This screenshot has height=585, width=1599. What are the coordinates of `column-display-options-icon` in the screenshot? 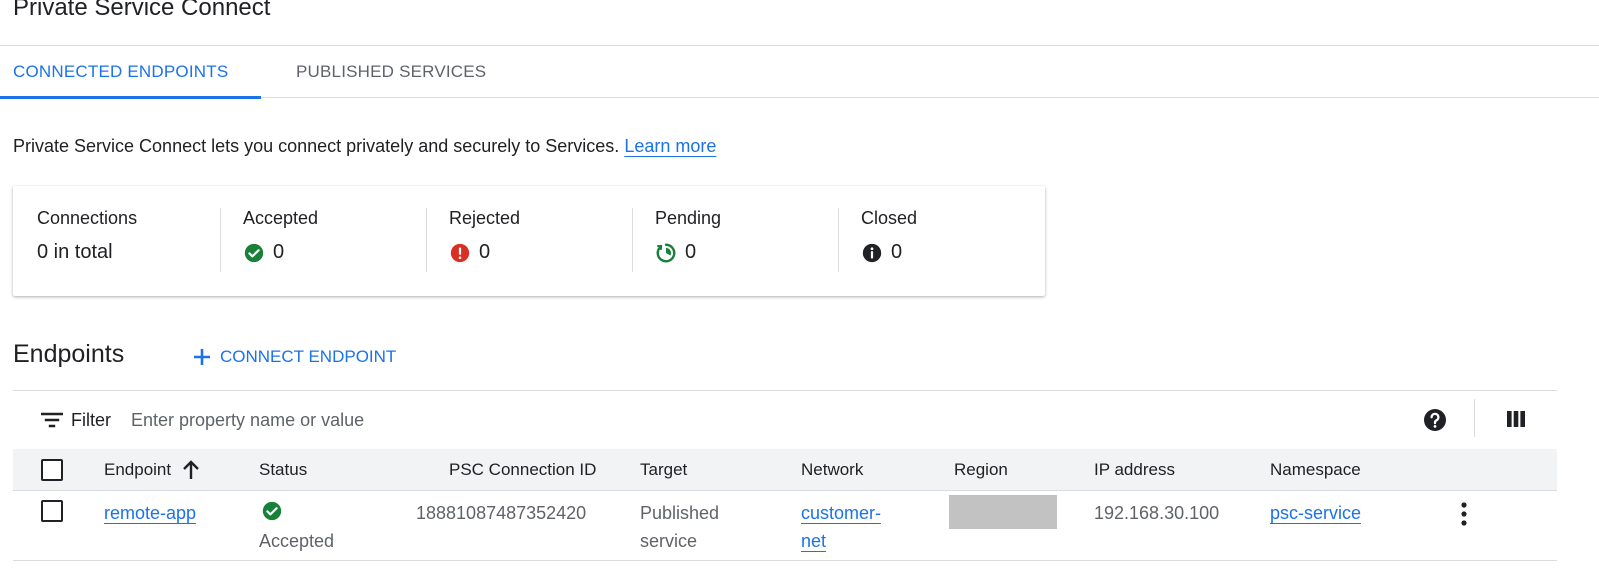 It's located at (1516, 421).